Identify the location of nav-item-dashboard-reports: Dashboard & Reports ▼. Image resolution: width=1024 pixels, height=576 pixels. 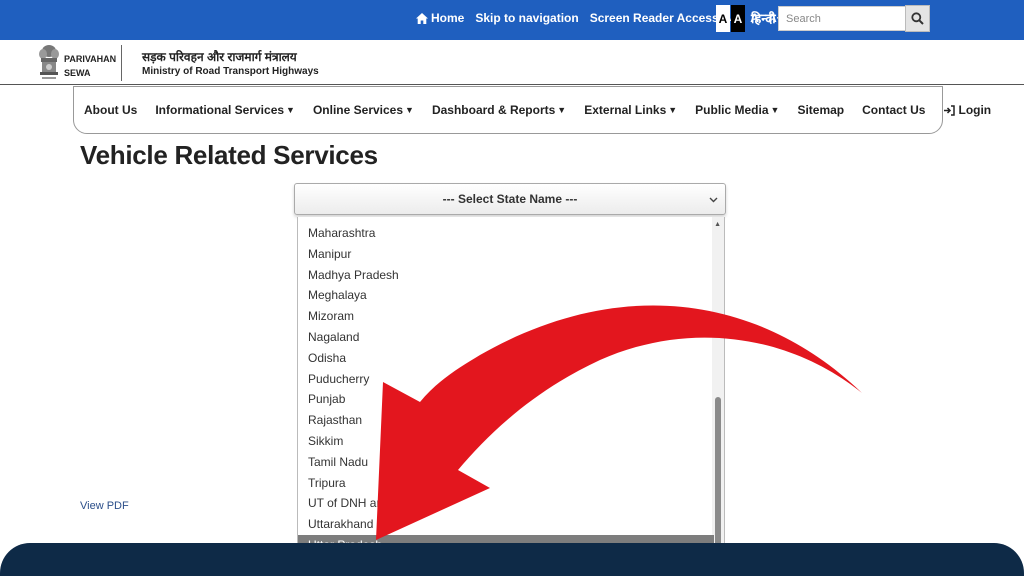
(499, 110).